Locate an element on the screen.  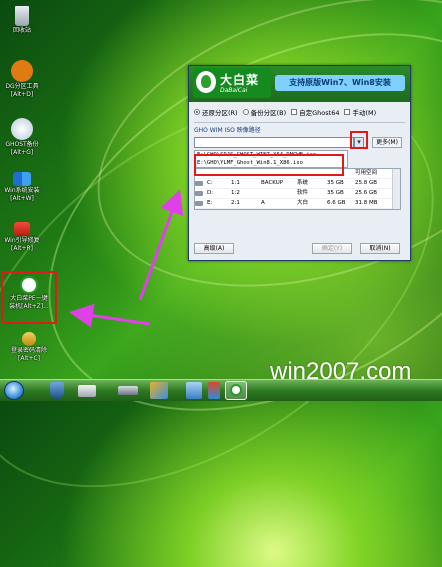
table-row: C: 1:1 BACKUP 系统 35 GB 25.8 GB is located at coordinates (297, 184).